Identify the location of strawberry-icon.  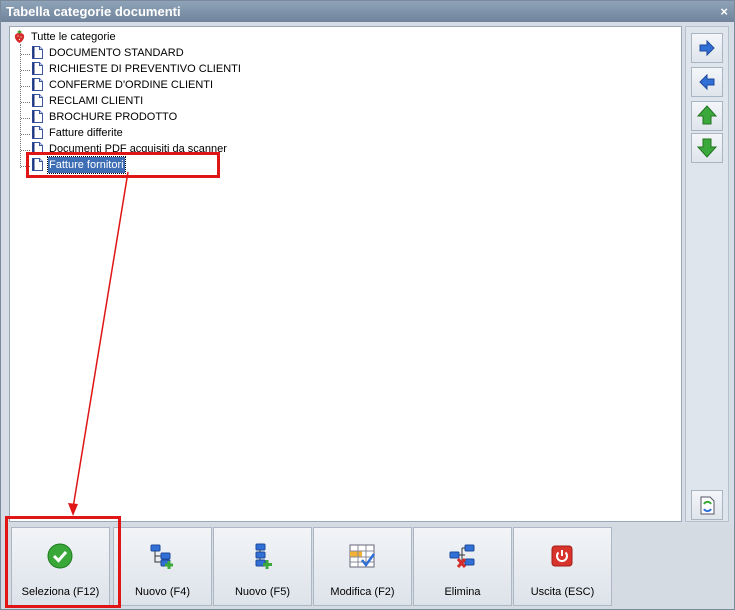
(19, 36).